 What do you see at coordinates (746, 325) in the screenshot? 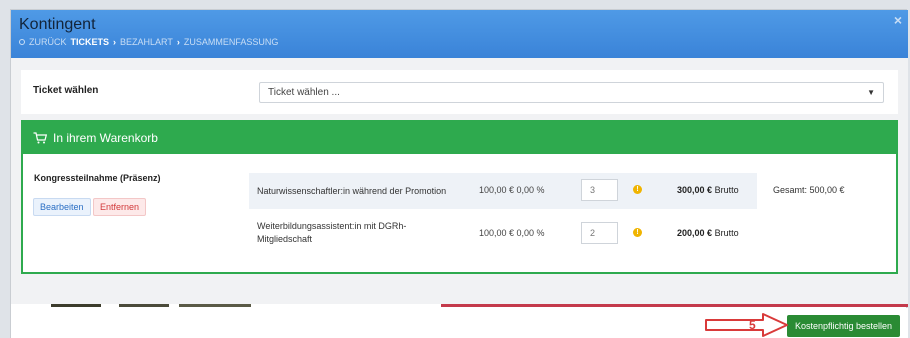
I see `annotation-arrow-icon: 5` at bounding box center [746, 325].